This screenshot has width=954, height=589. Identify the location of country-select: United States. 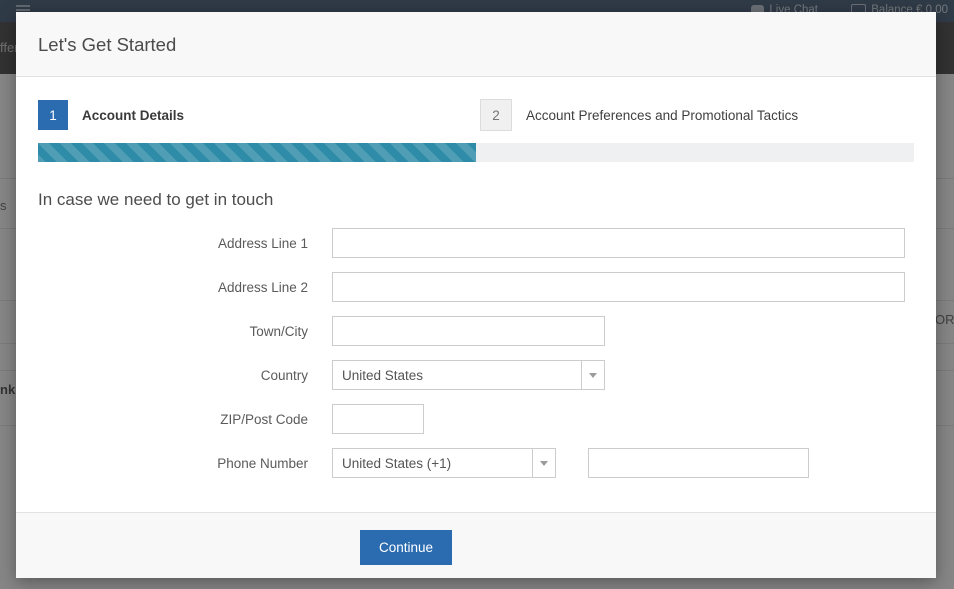
(468, 375).